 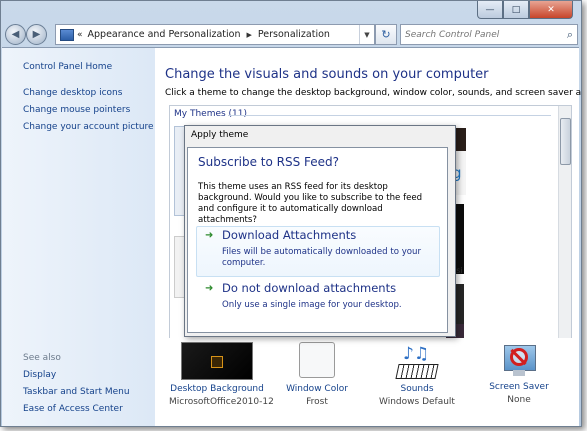 I want to click on desktop-background-preview, so click(x=217, y=361).